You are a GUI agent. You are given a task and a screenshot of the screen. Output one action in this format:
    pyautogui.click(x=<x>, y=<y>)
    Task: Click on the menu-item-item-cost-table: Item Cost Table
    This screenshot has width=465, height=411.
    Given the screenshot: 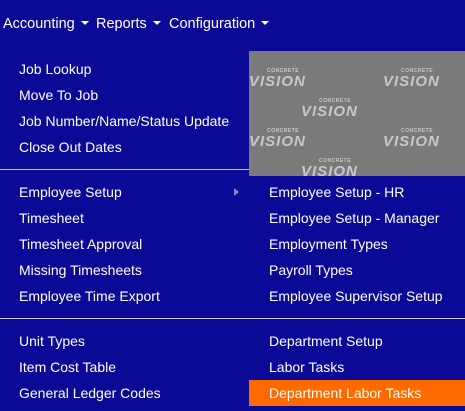 What is the action you would take?
    pyautogui.click(x=124, y=367)
    